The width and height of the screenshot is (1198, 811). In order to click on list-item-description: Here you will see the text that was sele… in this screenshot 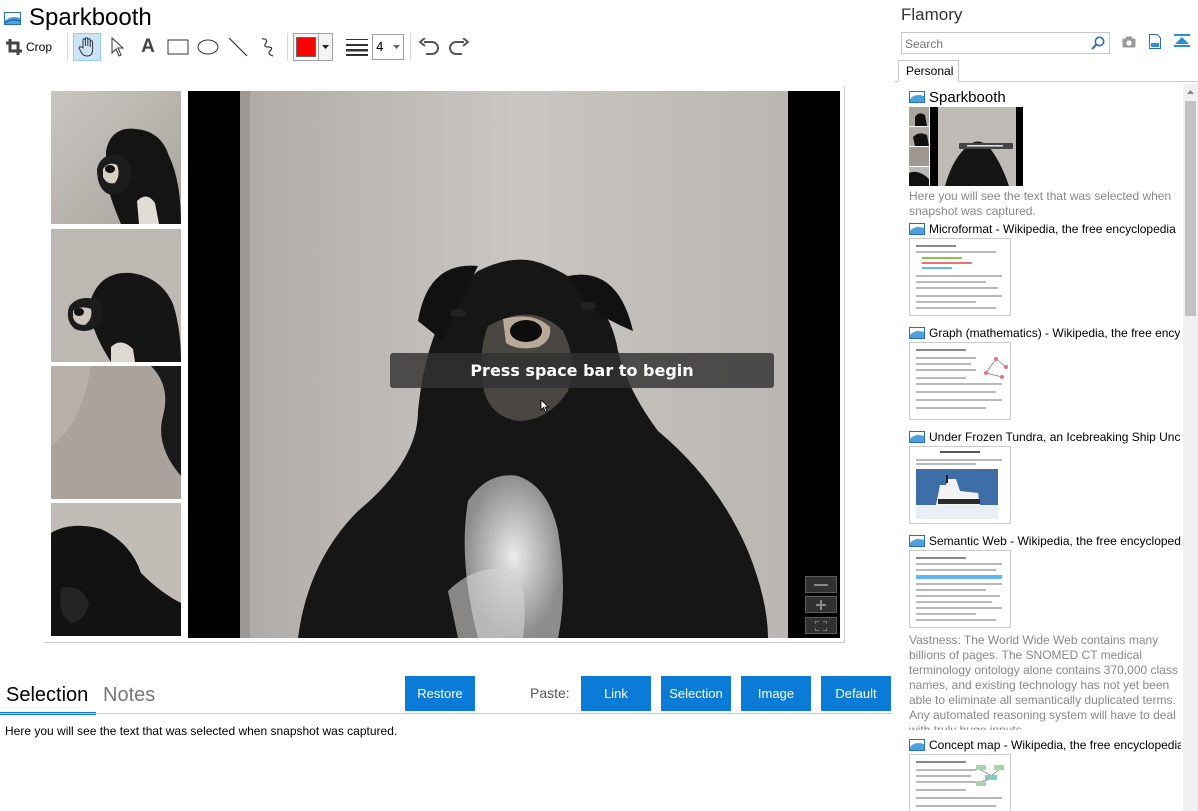, I will do `click(1040, 203)`.